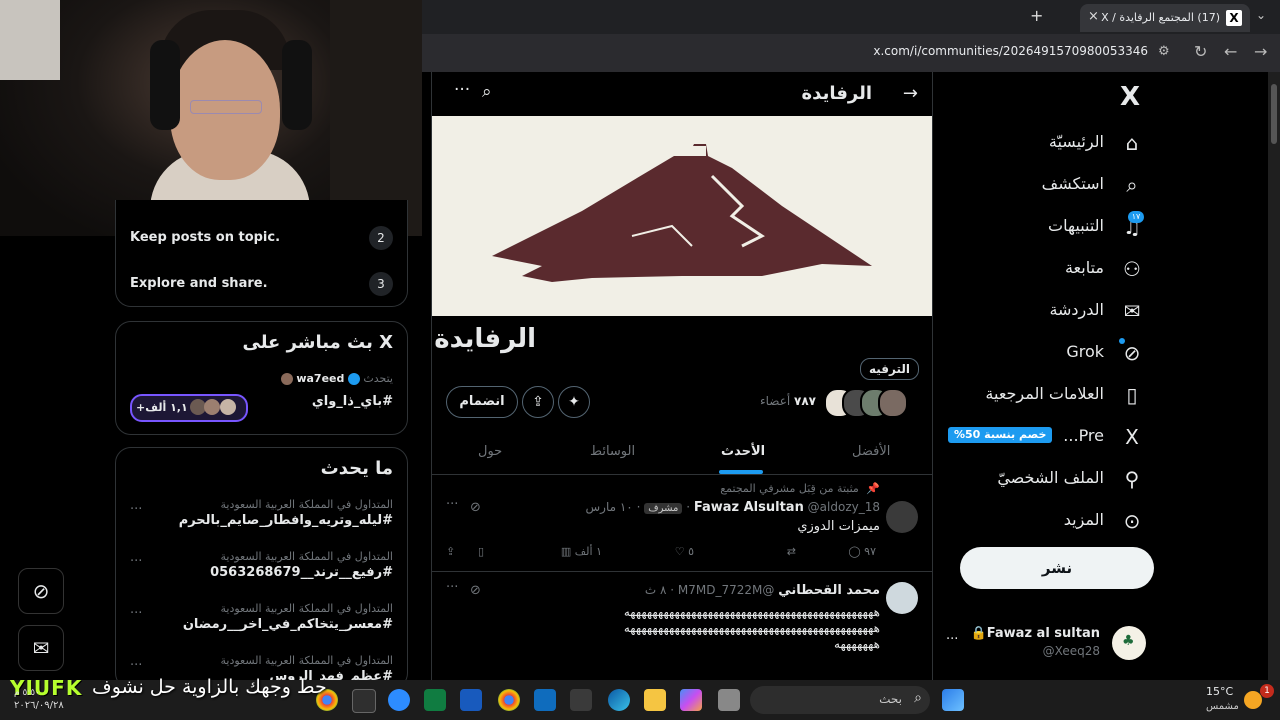 The width and height of the screenshot is (1280, 720). I want to click on word-icon, so click(471, 700).